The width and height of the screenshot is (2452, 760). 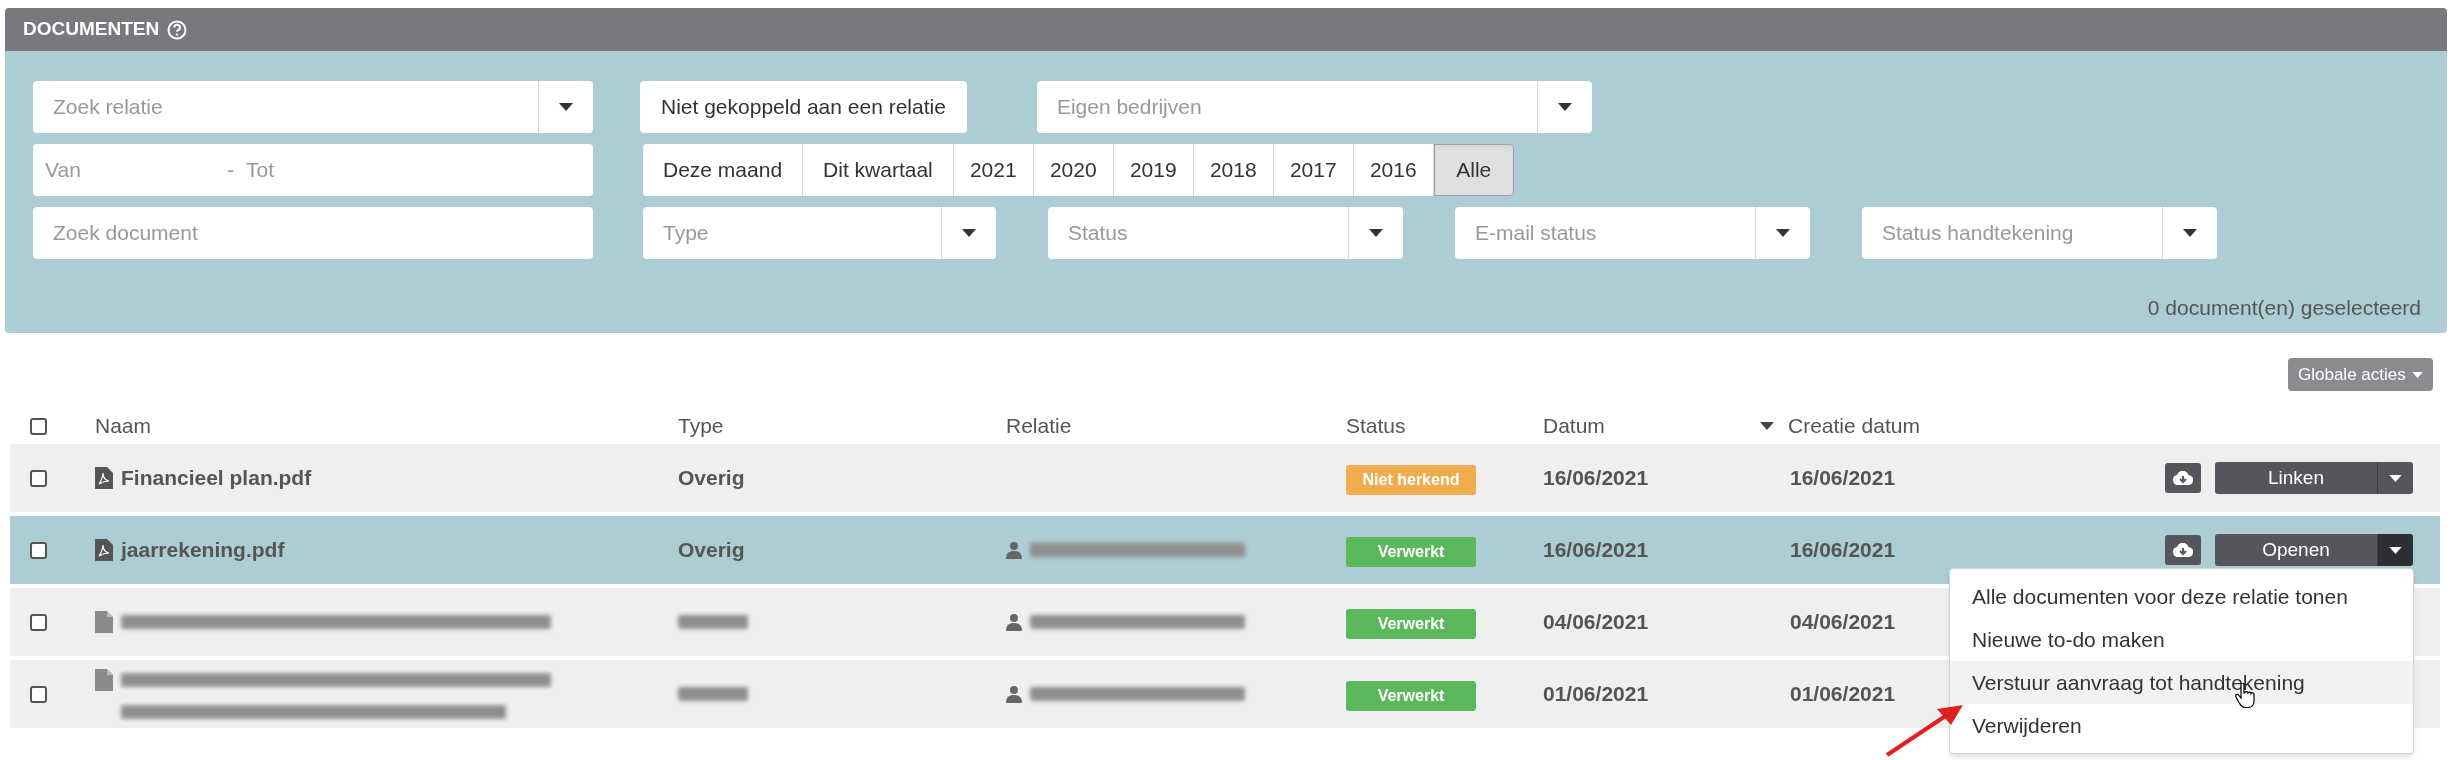 What do you see at coordinates (2296, 550) in the screenshot?
I see `action-button: Openen` at bounding box center [2296, 550].